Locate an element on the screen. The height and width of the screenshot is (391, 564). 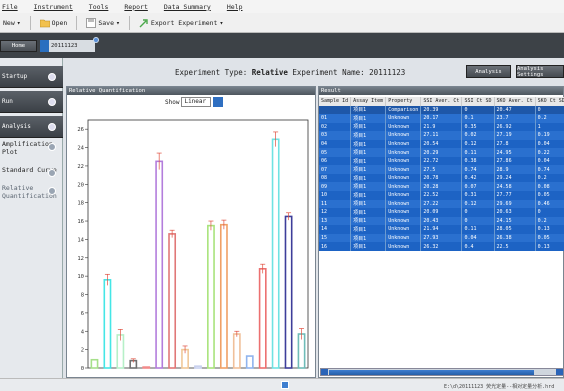
table-cell: 28.9 is located at coordinates (515, 169).